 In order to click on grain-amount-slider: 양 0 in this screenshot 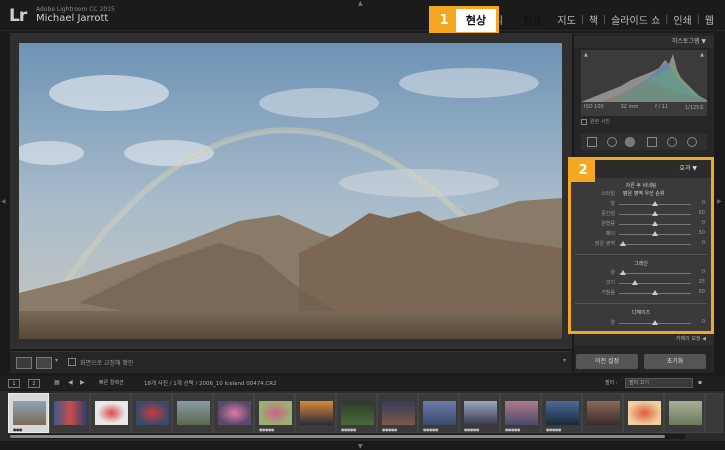, I will do `click(641, 273)`.